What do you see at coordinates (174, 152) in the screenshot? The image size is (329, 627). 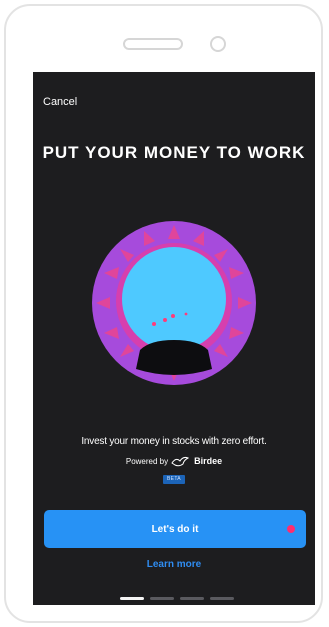 I see `page-title: Put Your Money to Work` at bounding box center [174, 152].